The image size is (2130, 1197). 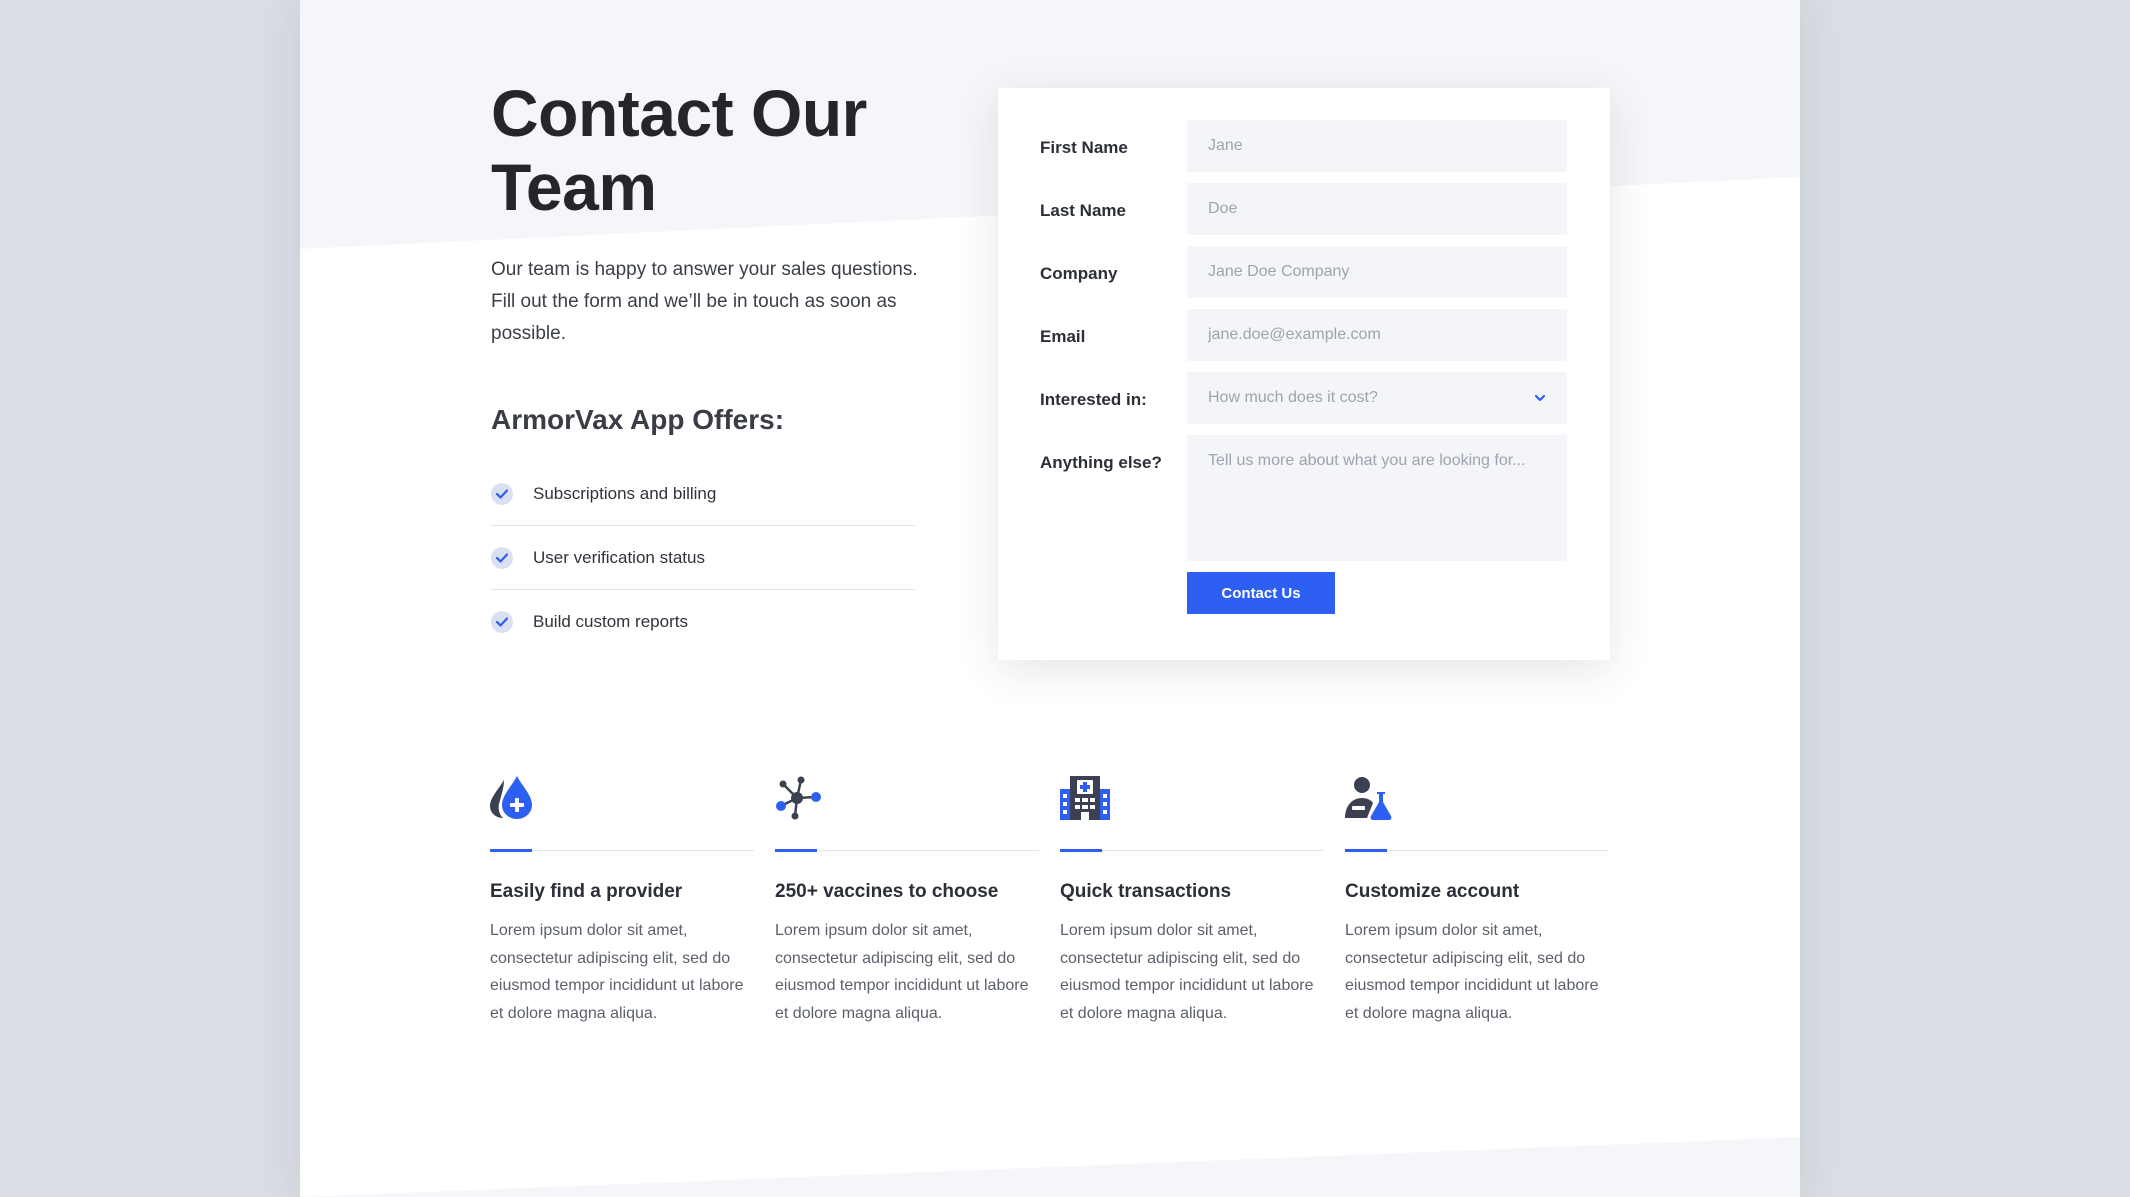 I want to click on contact-us-button: Contact Us, so click(x=1261, y=593).